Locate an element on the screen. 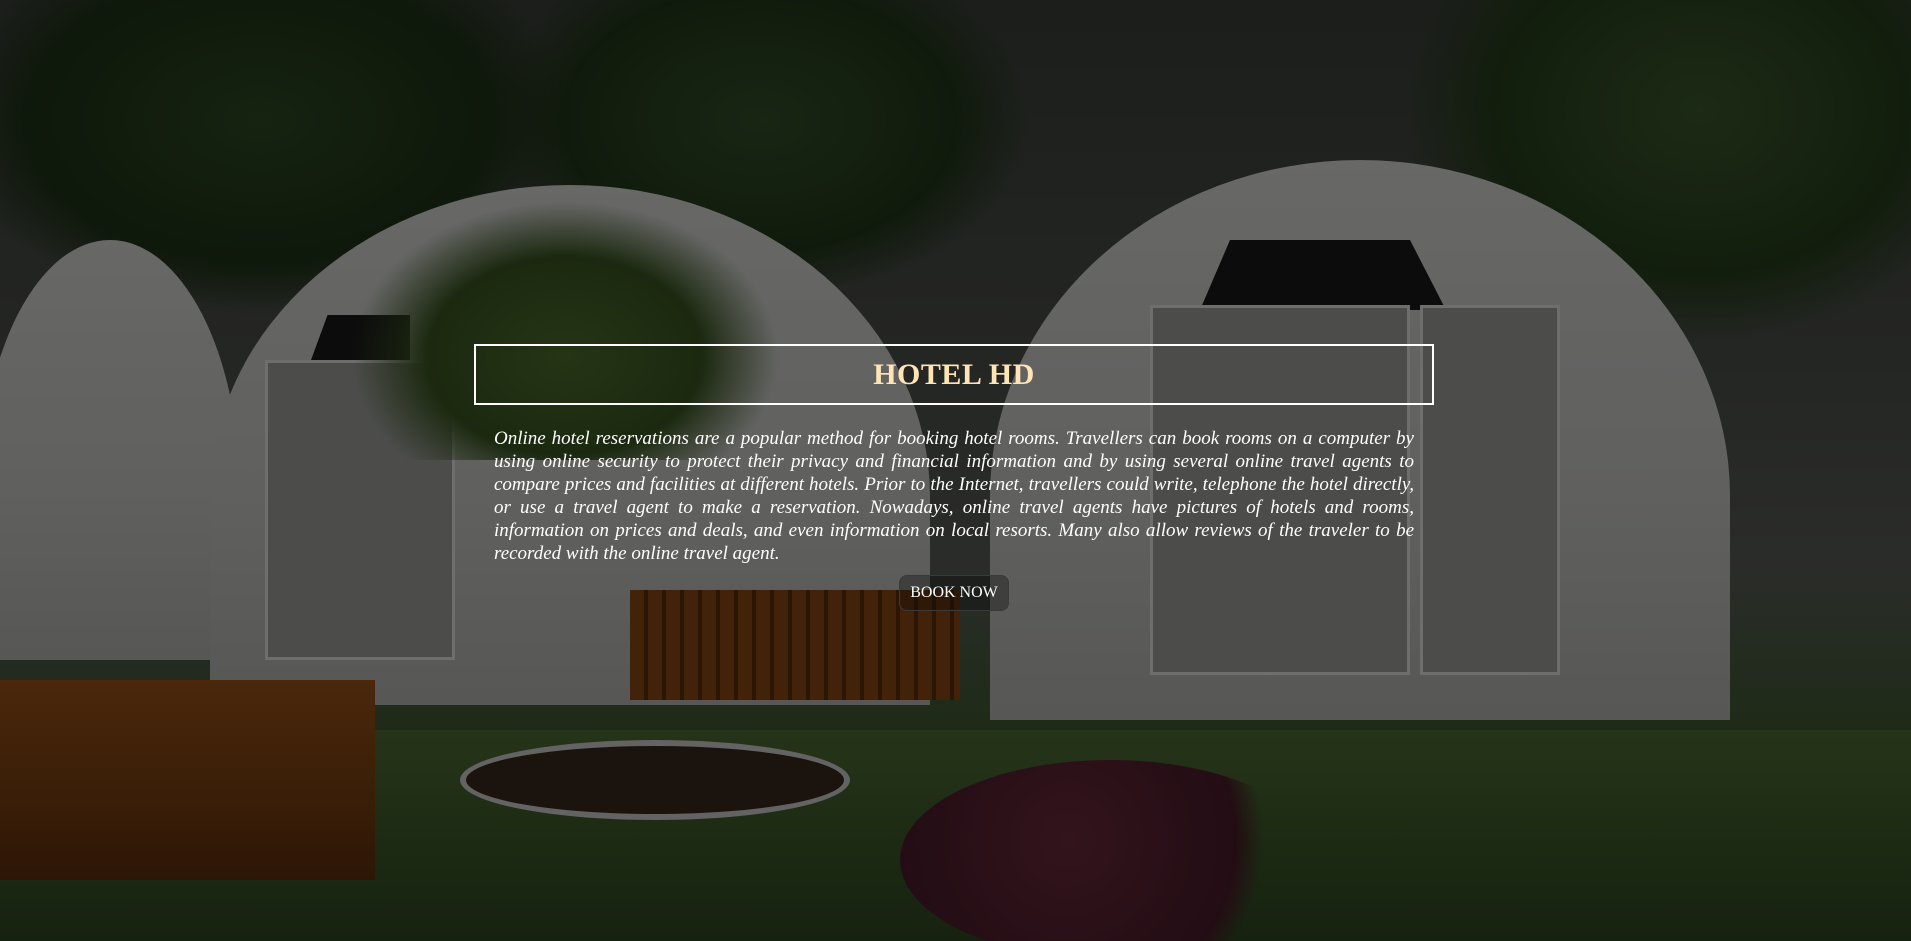  book-now-button: BOOK NOW is located at coordinates (954, 593).